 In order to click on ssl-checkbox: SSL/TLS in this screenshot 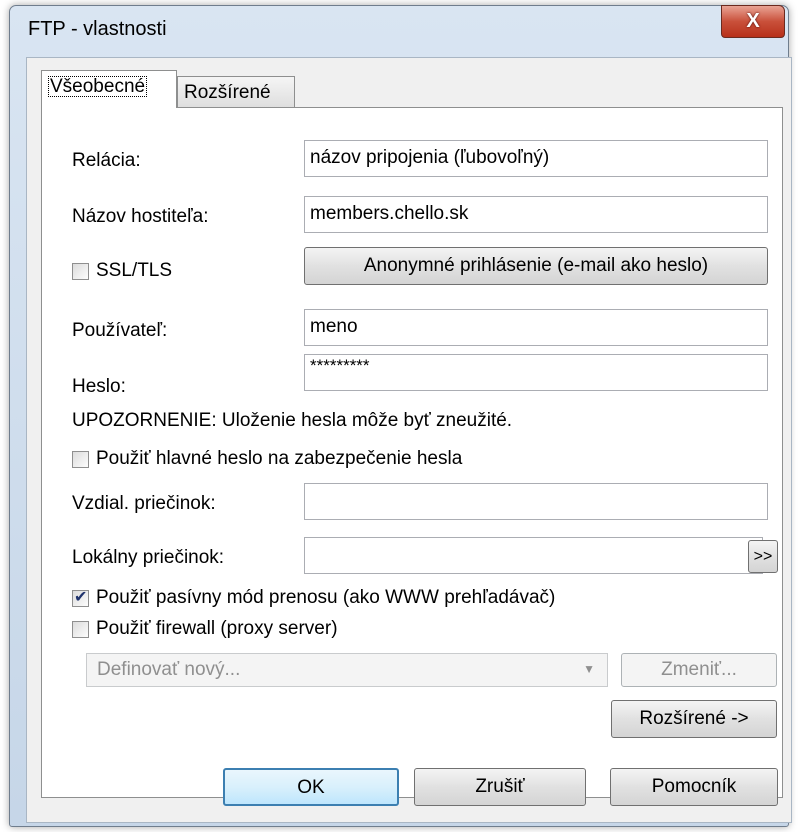, I will do `click(122, 271)`.